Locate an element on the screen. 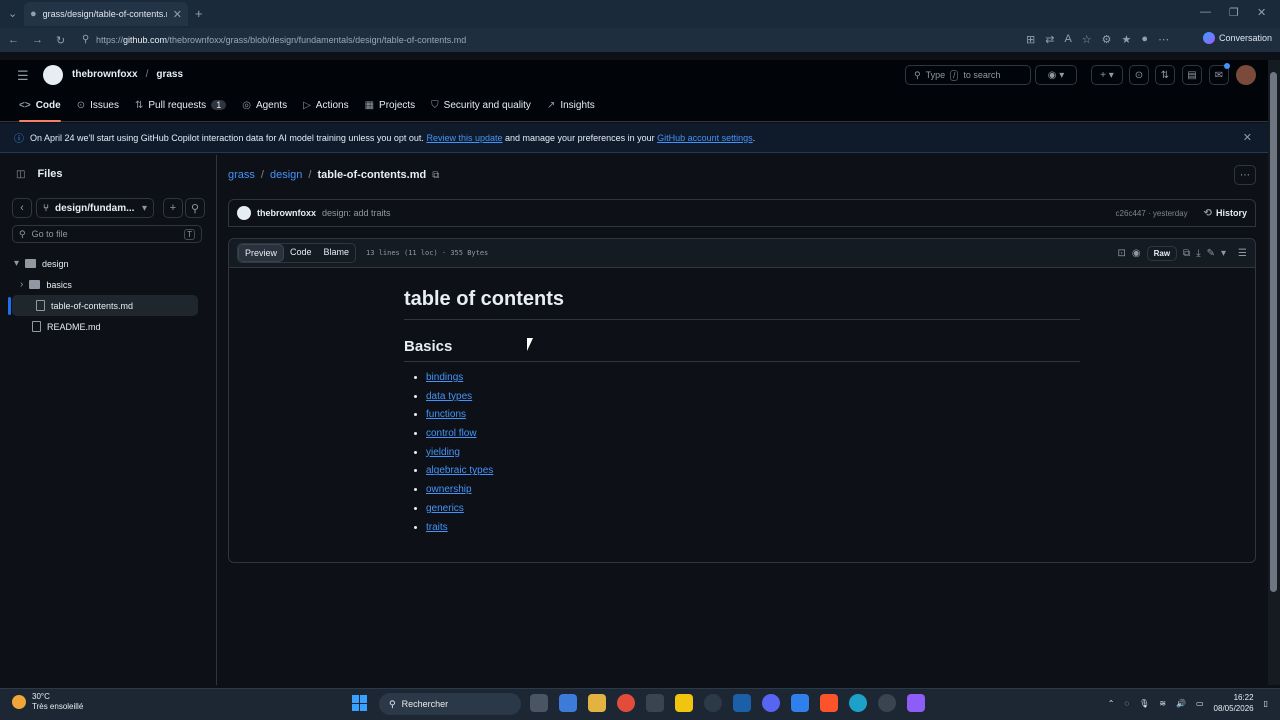 This screenshot has width=1280, height=720. download-icon: ⤓ is located at coordinates (1198, 253).